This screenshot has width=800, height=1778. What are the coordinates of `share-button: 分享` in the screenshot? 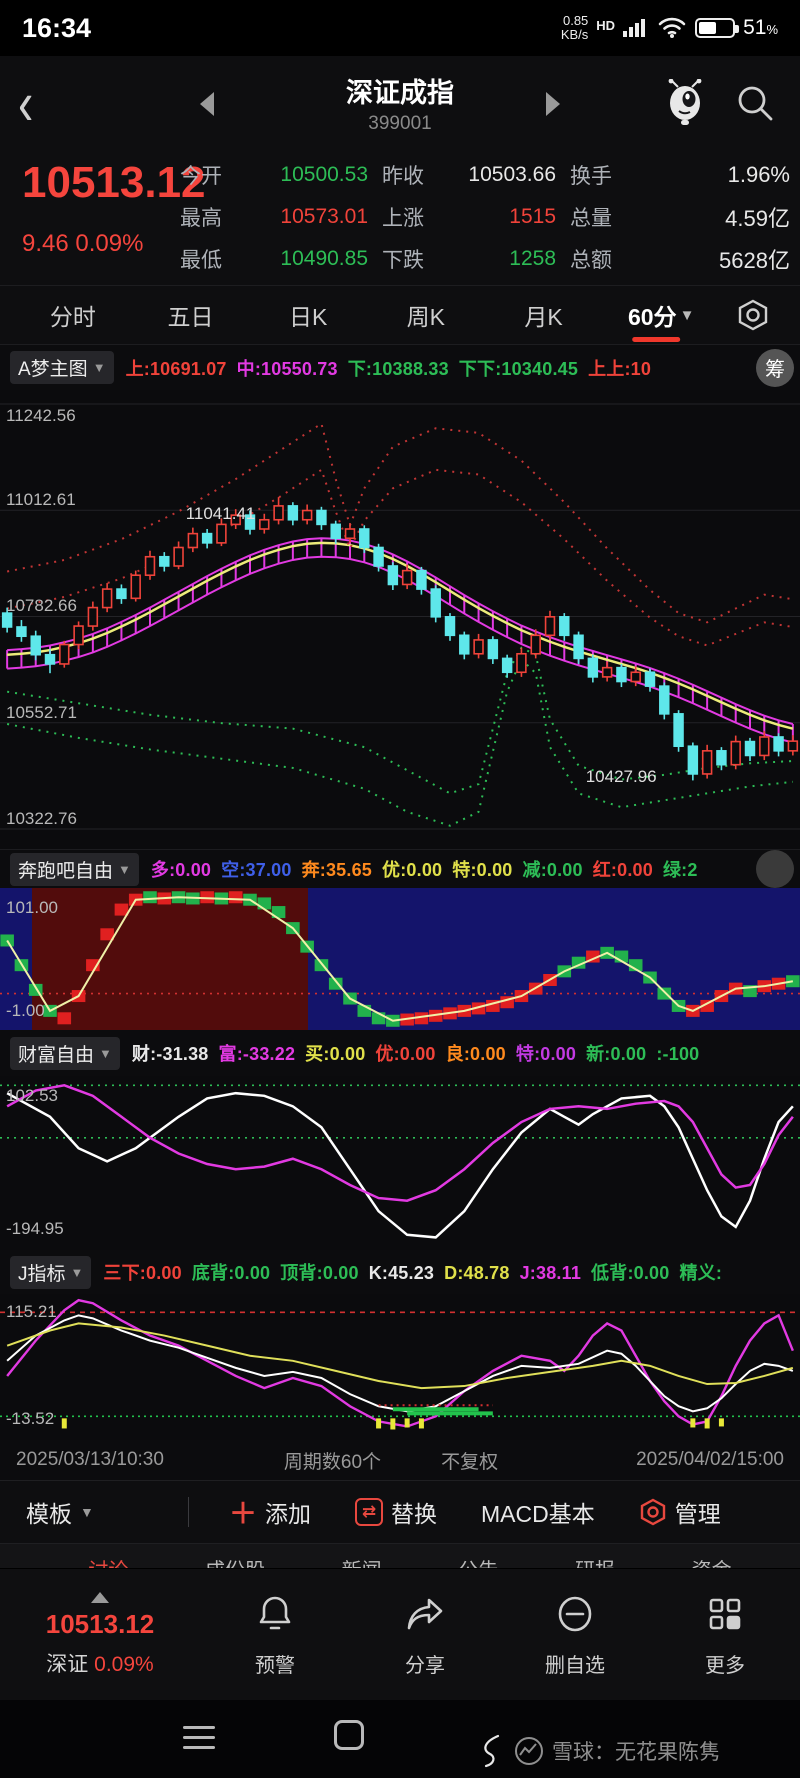 It's located at (425, 1635).